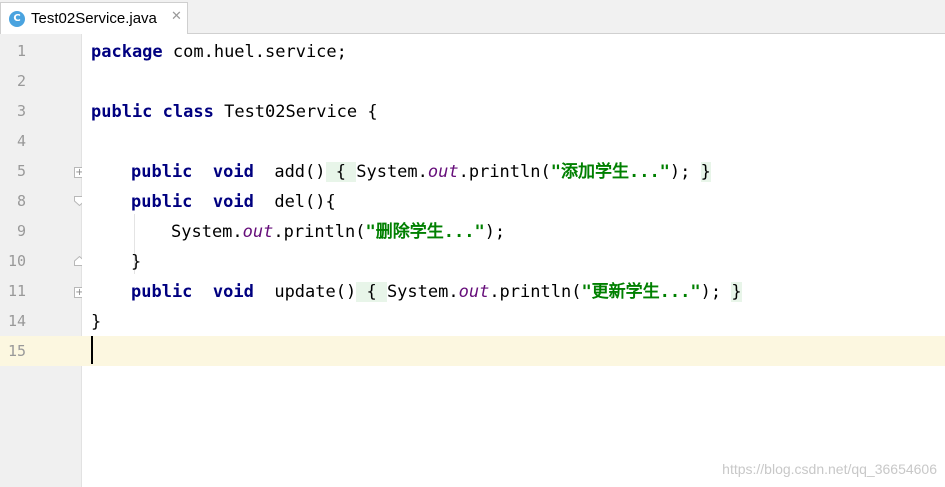  What do you see at coordinates (234, 112) in the screenshot?
I see `code-line-class-decl: public class Test02Service {` at bounding box center [234, 112].